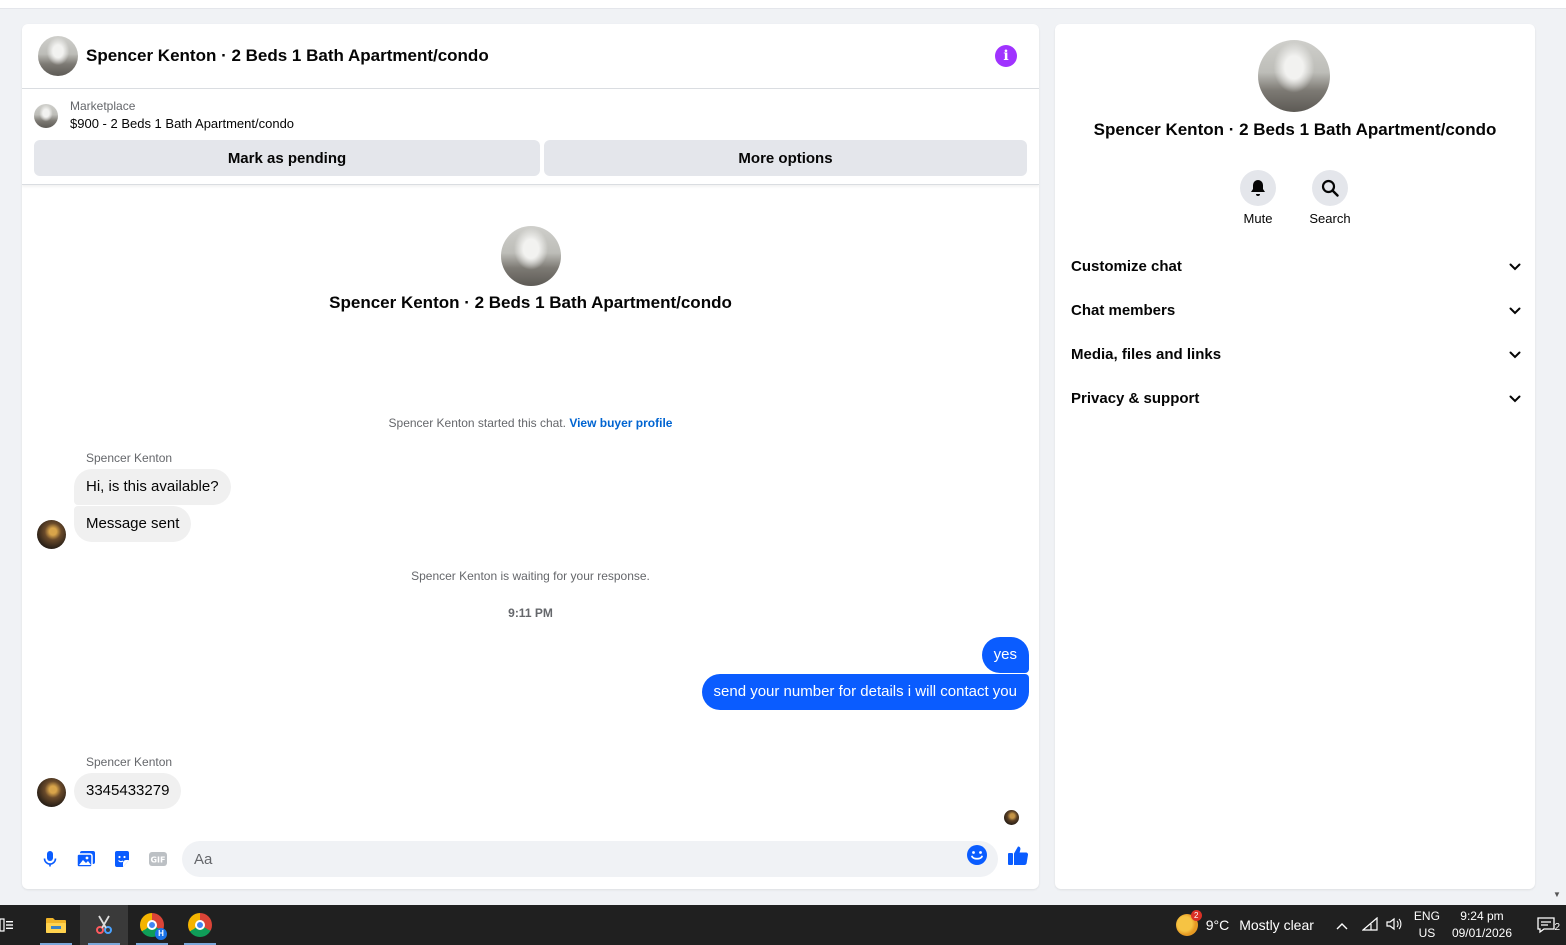 This screenshot has width=1566, height=945. What do you see at coordinates (977, 855) in the screenshot?
I see `emoji-icon` at bounding box center [977, 855].